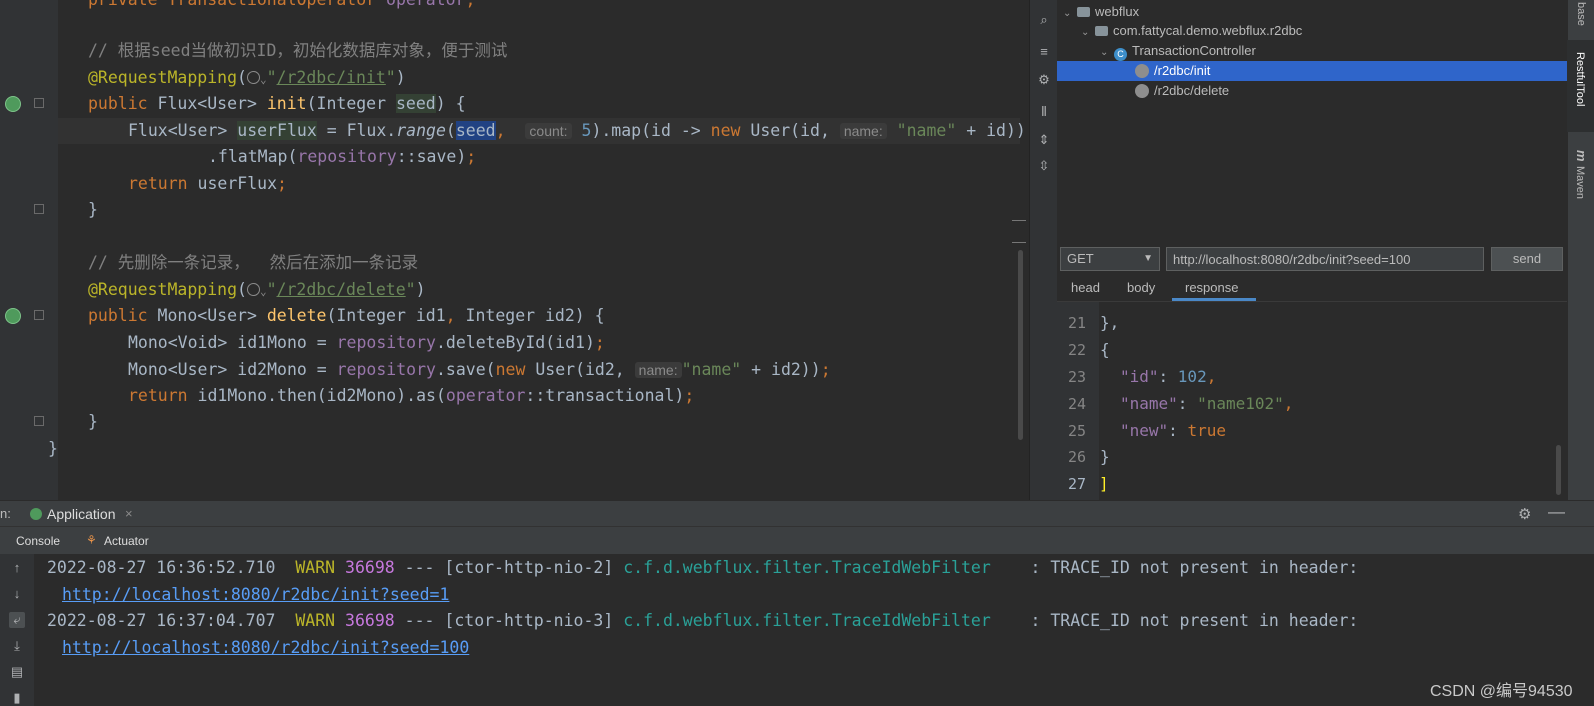  What do you see at coordinates (1110, 259) in the screenshot?
I see `http-method-select: GET ▼` at bounding box center [1110, 259].